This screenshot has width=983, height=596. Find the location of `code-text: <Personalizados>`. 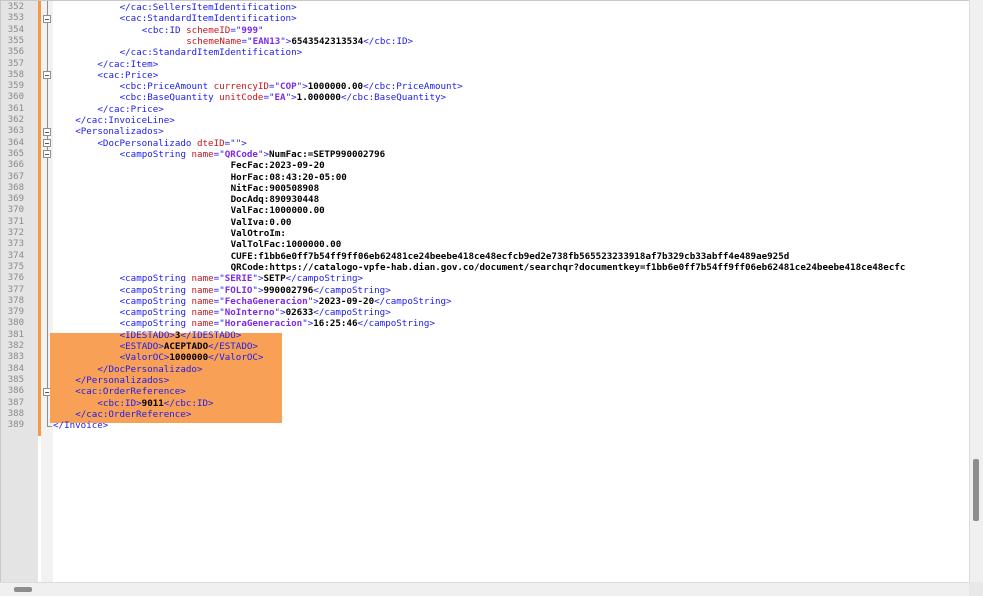

code-text: <Personalizados> is located at coordinates (119, 131).